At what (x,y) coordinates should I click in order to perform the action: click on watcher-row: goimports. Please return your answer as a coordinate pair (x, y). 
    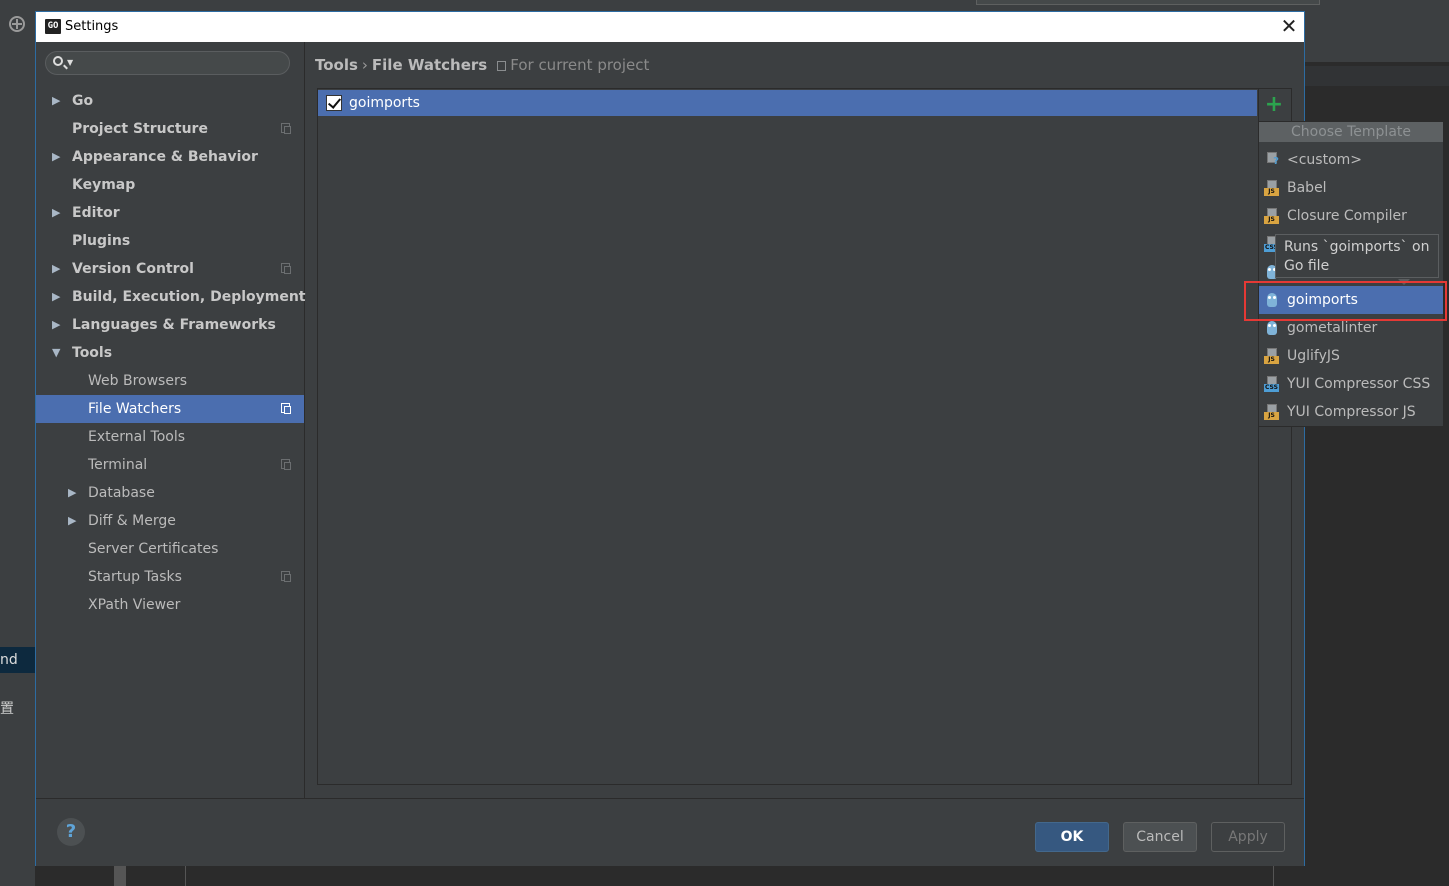
    Looking at the image, I should click on (787, 103).